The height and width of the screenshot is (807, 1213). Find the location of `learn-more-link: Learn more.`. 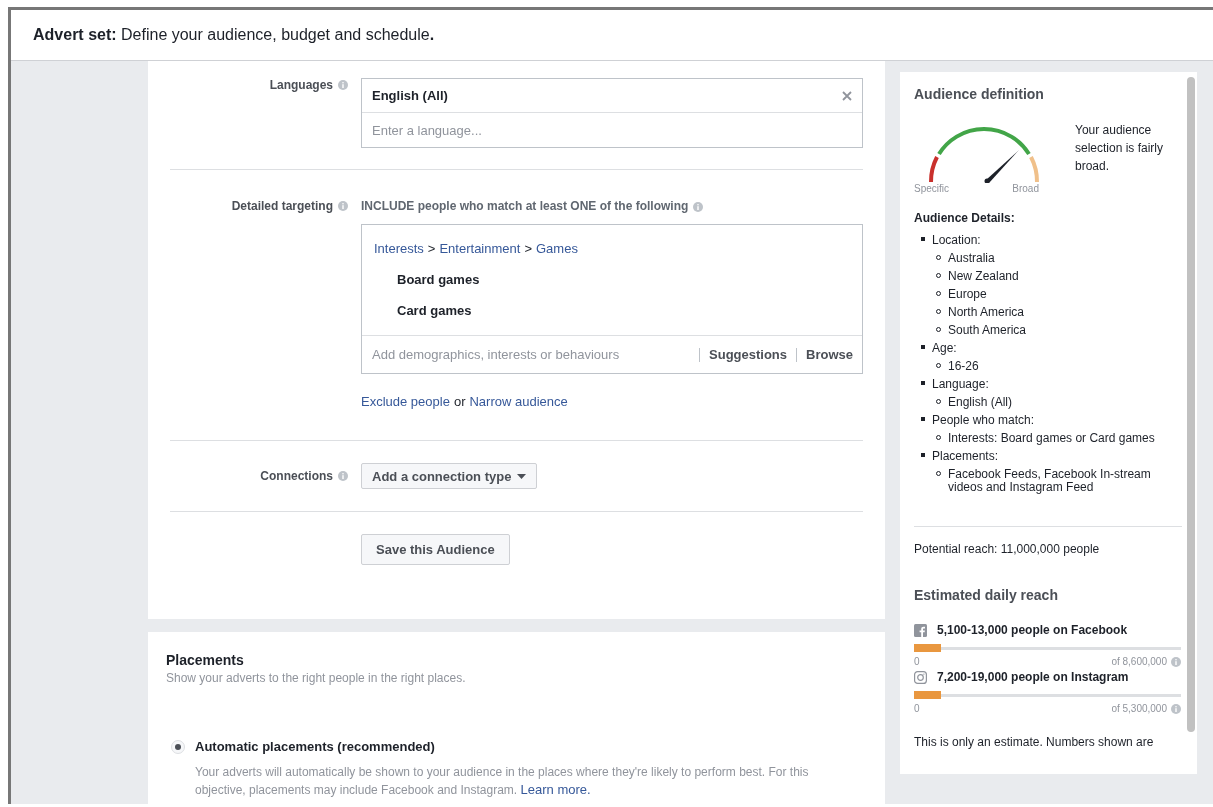

learn-more-link: Learn more. is located at coordinates (555, 789).